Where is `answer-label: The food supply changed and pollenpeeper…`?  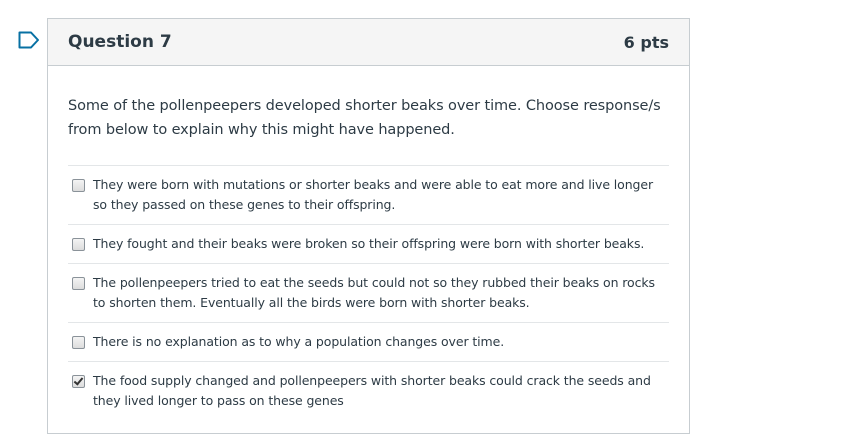
answer-label: The food supply changed and pollenpeeper… is located at coordinates (372, 390).